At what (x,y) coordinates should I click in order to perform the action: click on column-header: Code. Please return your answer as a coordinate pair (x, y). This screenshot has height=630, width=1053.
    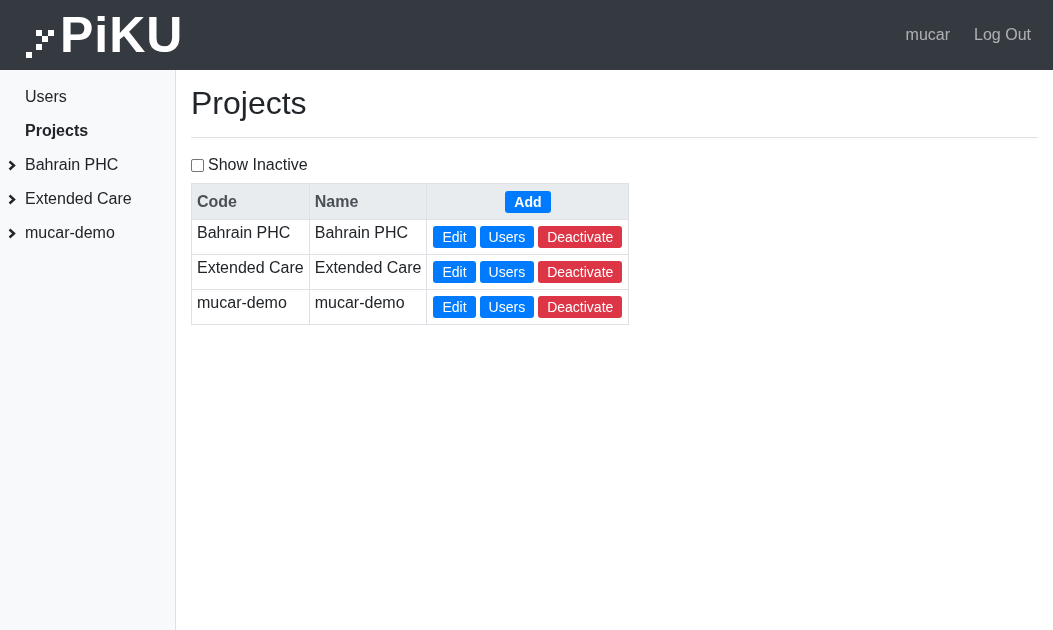
    Looking at the image, I should click on (250, 201).